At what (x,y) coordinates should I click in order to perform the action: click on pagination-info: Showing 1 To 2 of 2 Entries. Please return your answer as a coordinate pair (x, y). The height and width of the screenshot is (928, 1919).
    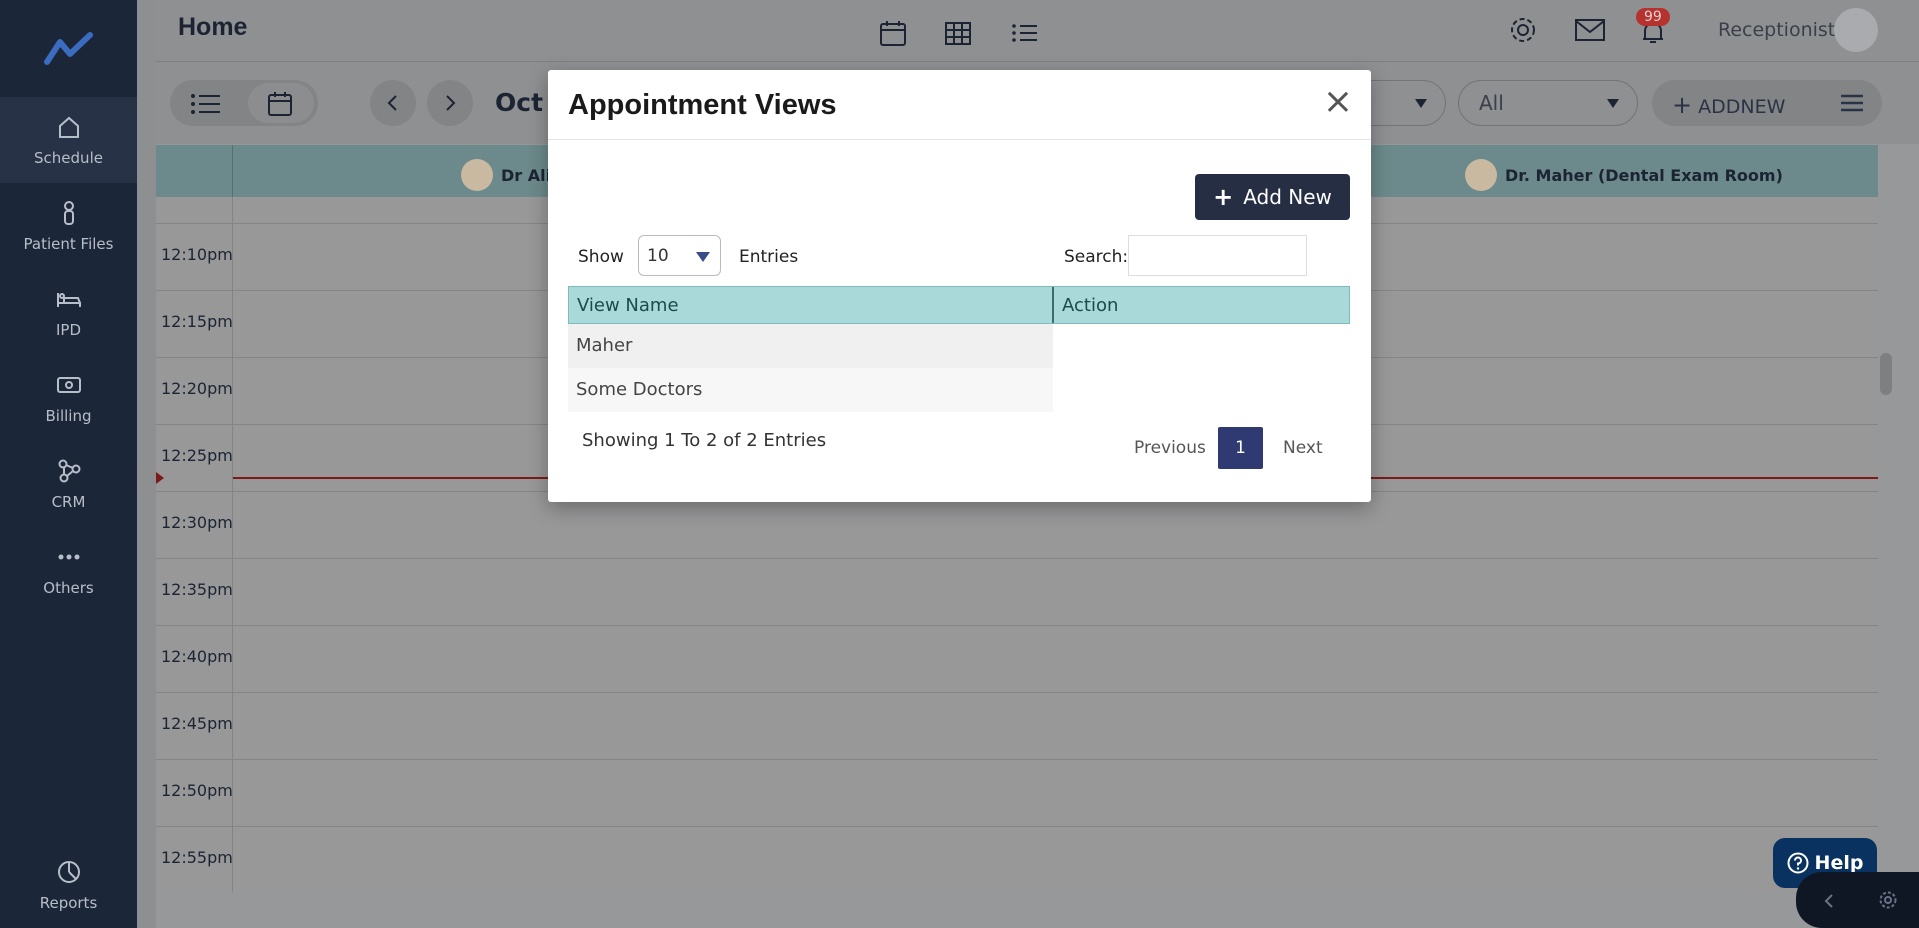
    Looking at the image, I should click on (704, 440).